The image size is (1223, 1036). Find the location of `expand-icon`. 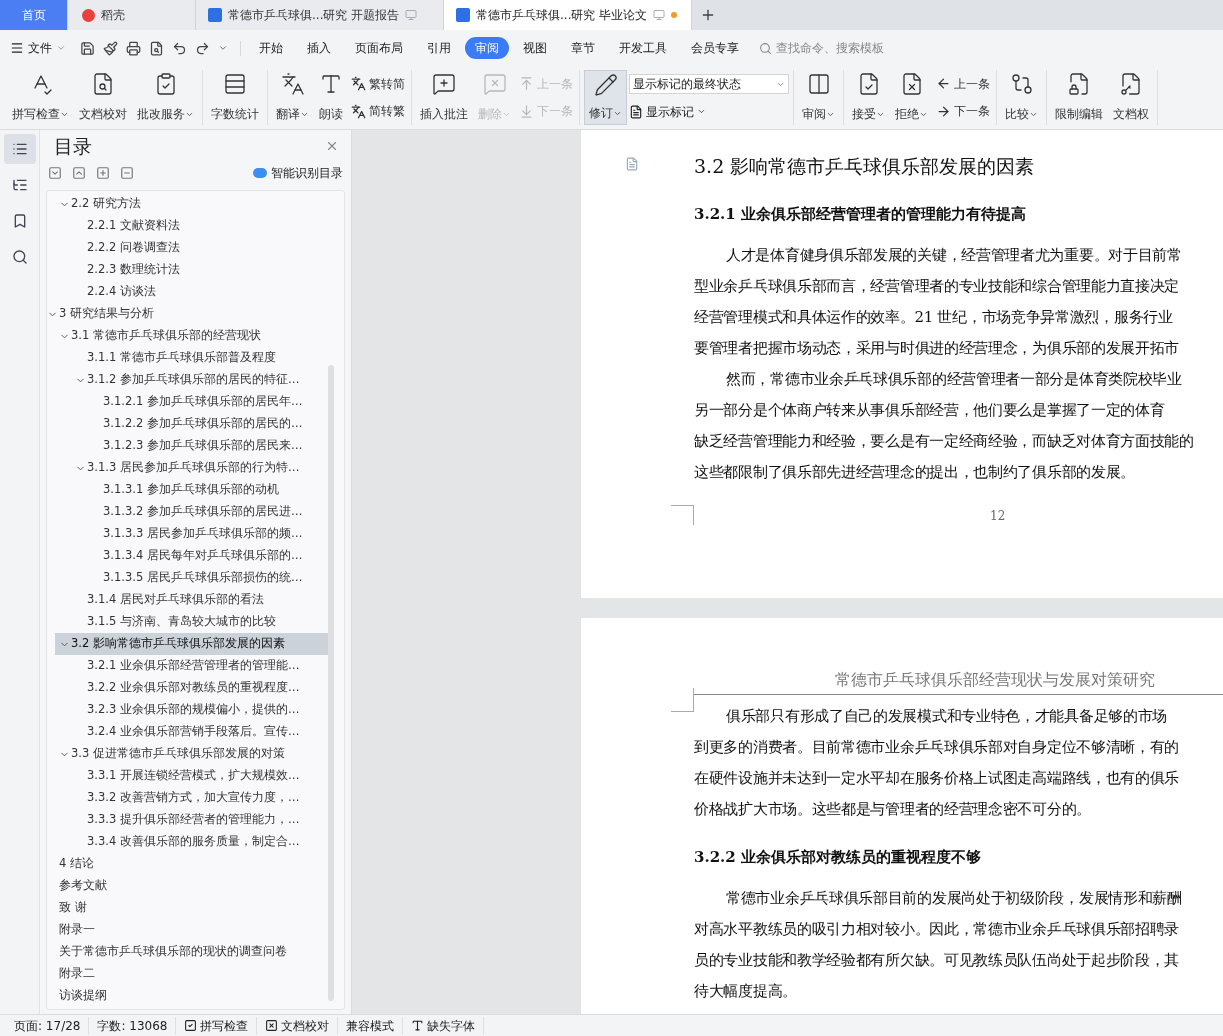

expand-icon is located at coordinates (79, 173).